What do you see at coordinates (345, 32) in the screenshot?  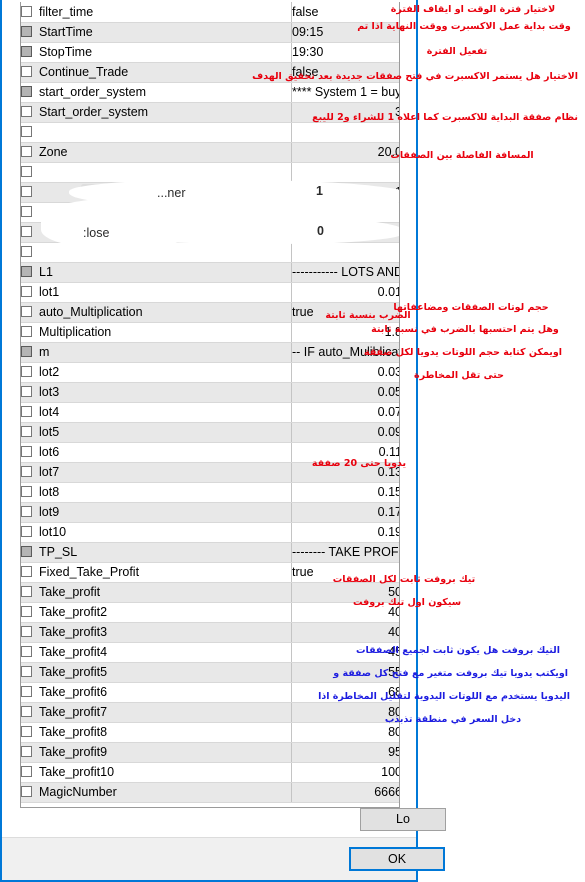 I see `property-value-cell: 09:15` at bounding box center [345, 32].